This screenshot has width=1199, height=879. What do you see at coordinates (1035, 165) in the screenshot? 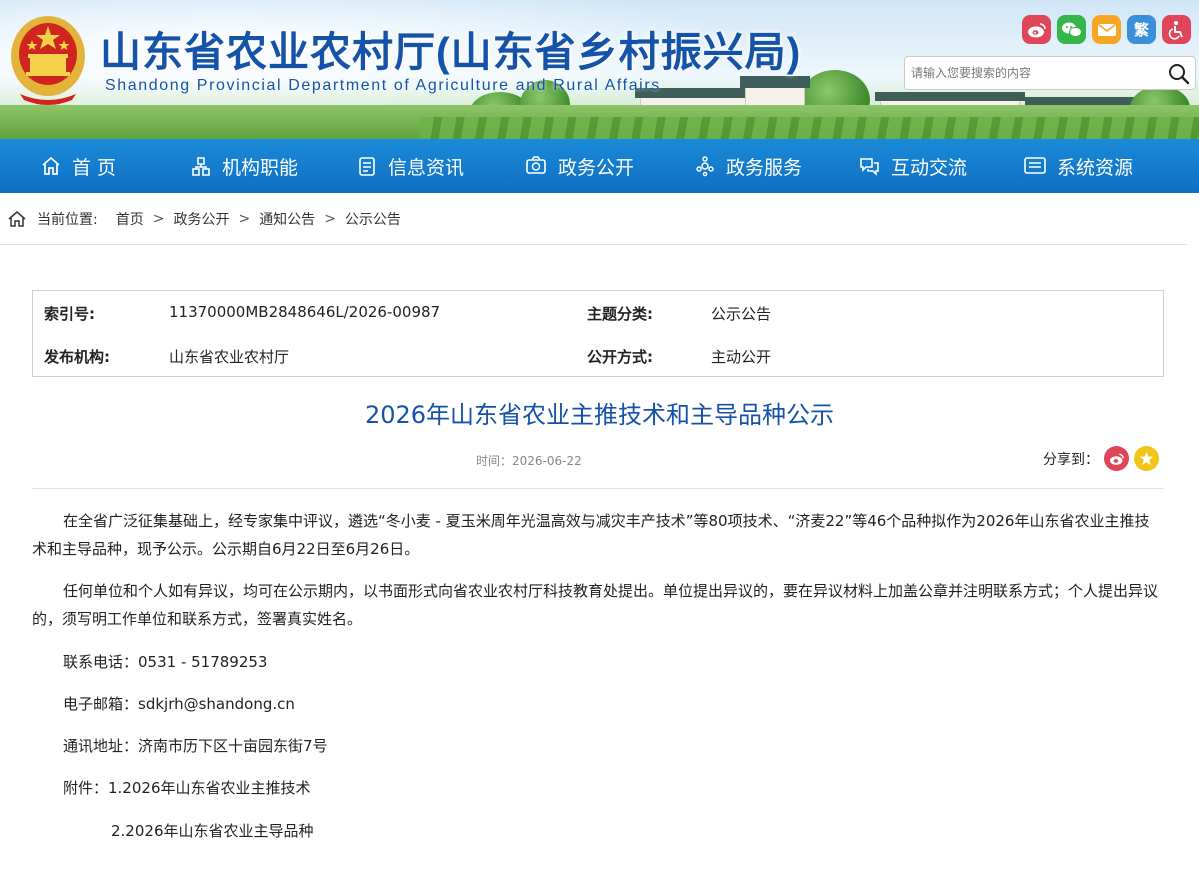
I see `system-icon` at bounding box center [1035, 165].